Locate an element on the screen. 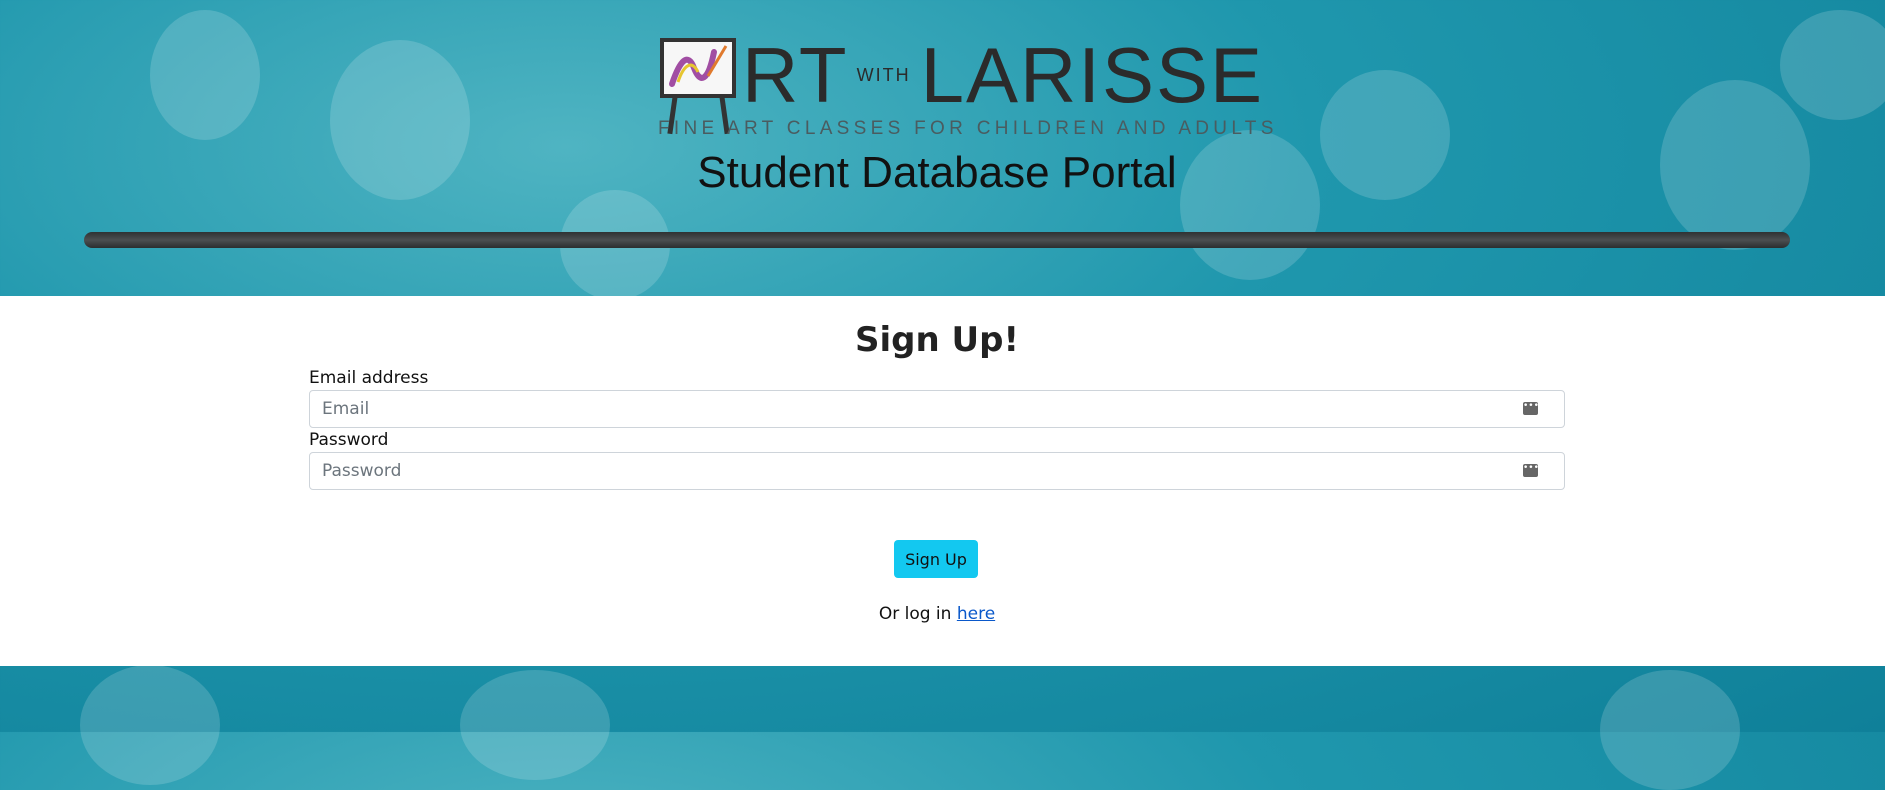 This screenshot has height=790, width=1885. sign-up-button: Sign Up is located at coordinates (936, 559).